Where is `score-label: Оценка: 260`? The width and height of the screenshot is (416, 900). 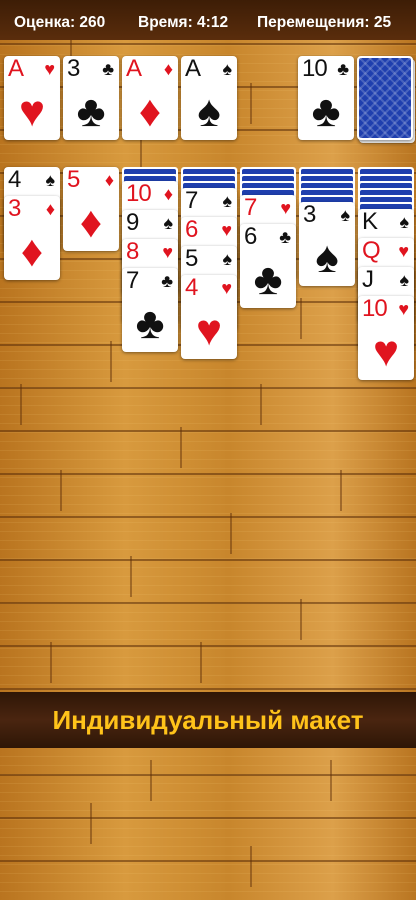
score-label: Оценка: 260 is located at coordinates (60, 22).